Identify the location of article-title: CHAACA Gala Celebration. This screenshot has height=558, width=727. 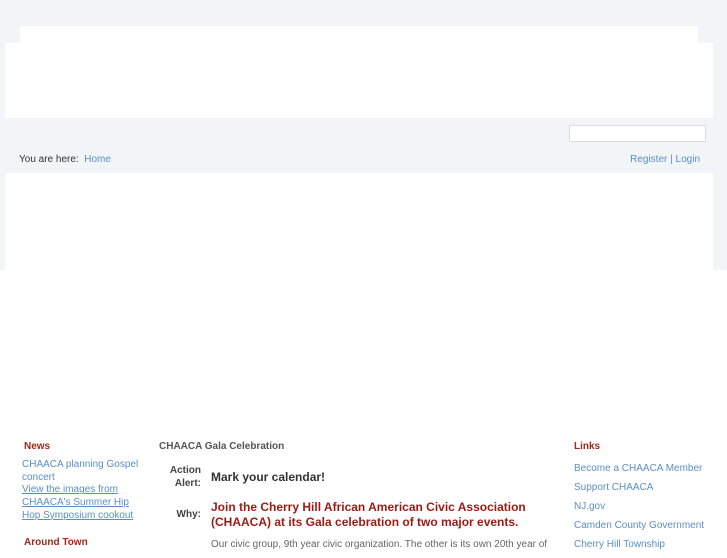
(222, 446).